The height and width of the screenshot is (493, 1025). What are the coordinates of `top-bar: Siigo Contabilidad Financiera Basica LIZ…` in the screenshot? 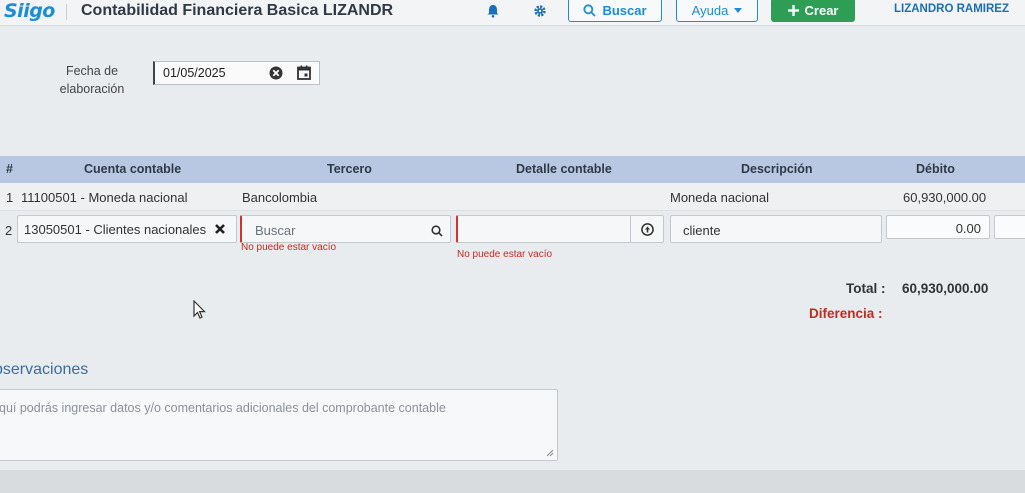 It's located at (512, 13).